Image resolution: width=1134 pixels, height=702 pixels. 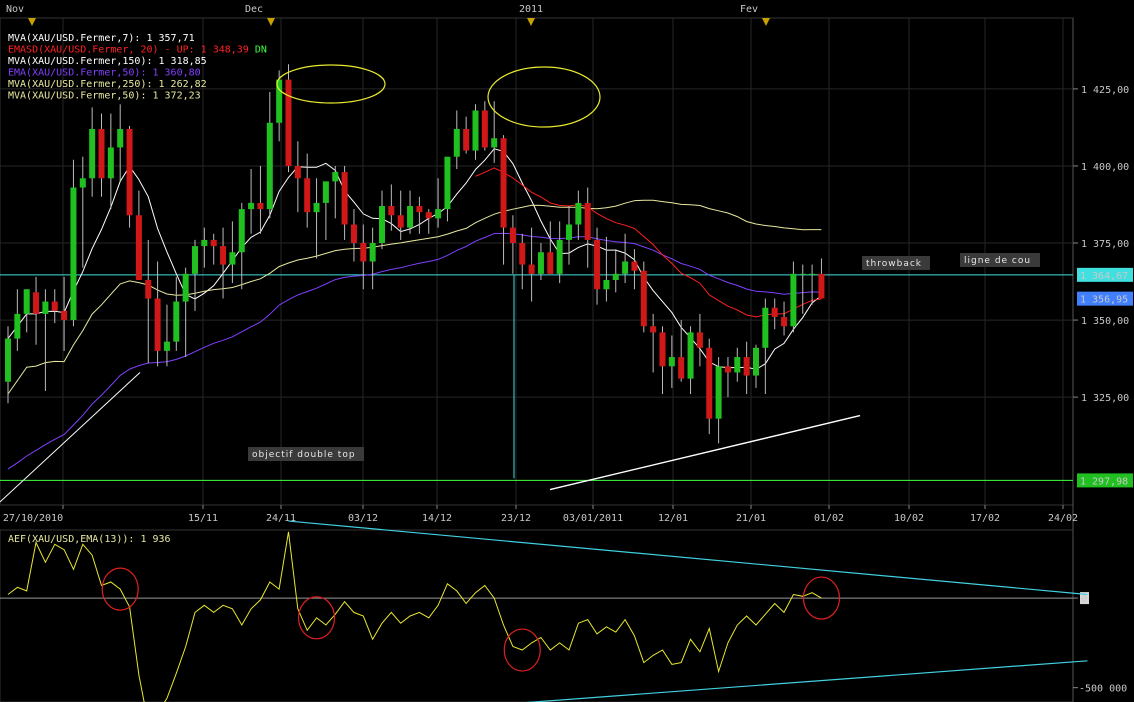 What do you see at coordinates (1105, 274) in the screenshot?
I see `price-label: 1 364,67` at bounding box center [1105, 274].